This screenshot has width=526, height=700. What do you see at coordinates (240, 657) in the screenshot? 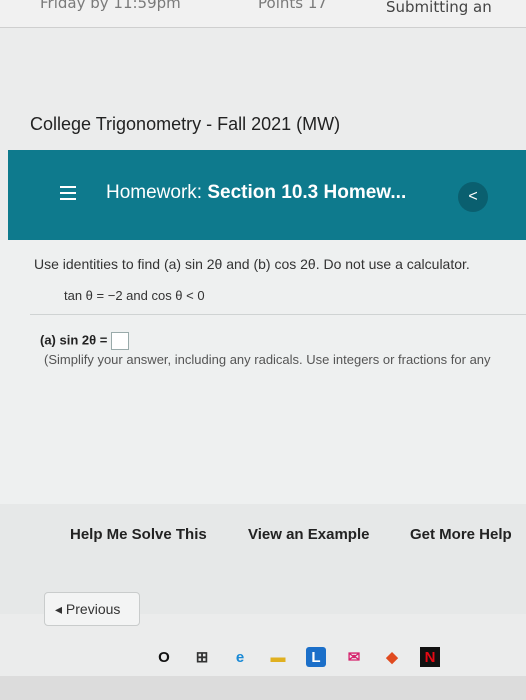
I see `edge-icon: e` at bounding box center [240, 657].